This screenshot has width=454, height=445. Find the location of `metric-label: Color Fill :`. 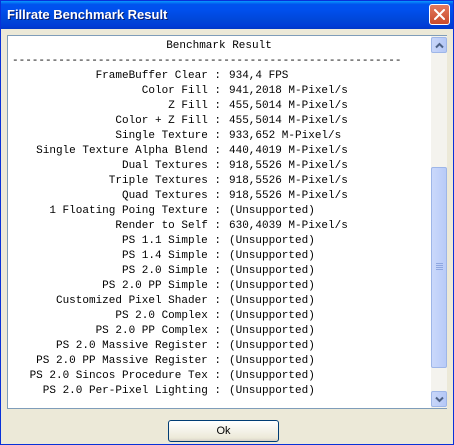

metric-label: Color Fill : is located at coordinates (181, 91).